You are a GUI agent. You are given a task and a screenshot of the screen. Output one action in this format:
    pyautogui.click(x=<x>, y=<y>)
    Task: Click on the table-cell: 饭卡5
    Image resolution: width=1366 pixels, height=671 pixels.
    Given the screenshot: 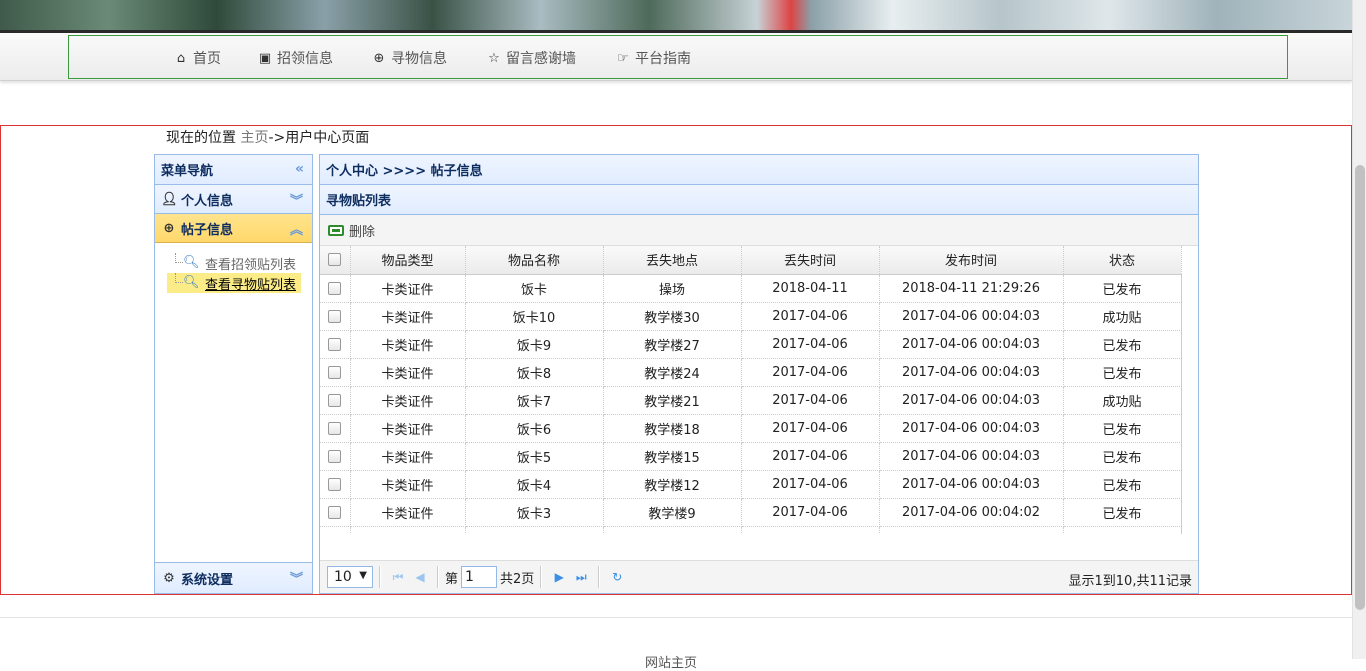 What is the action you would take?
    pyautogui.click(x=534, y=456)
    